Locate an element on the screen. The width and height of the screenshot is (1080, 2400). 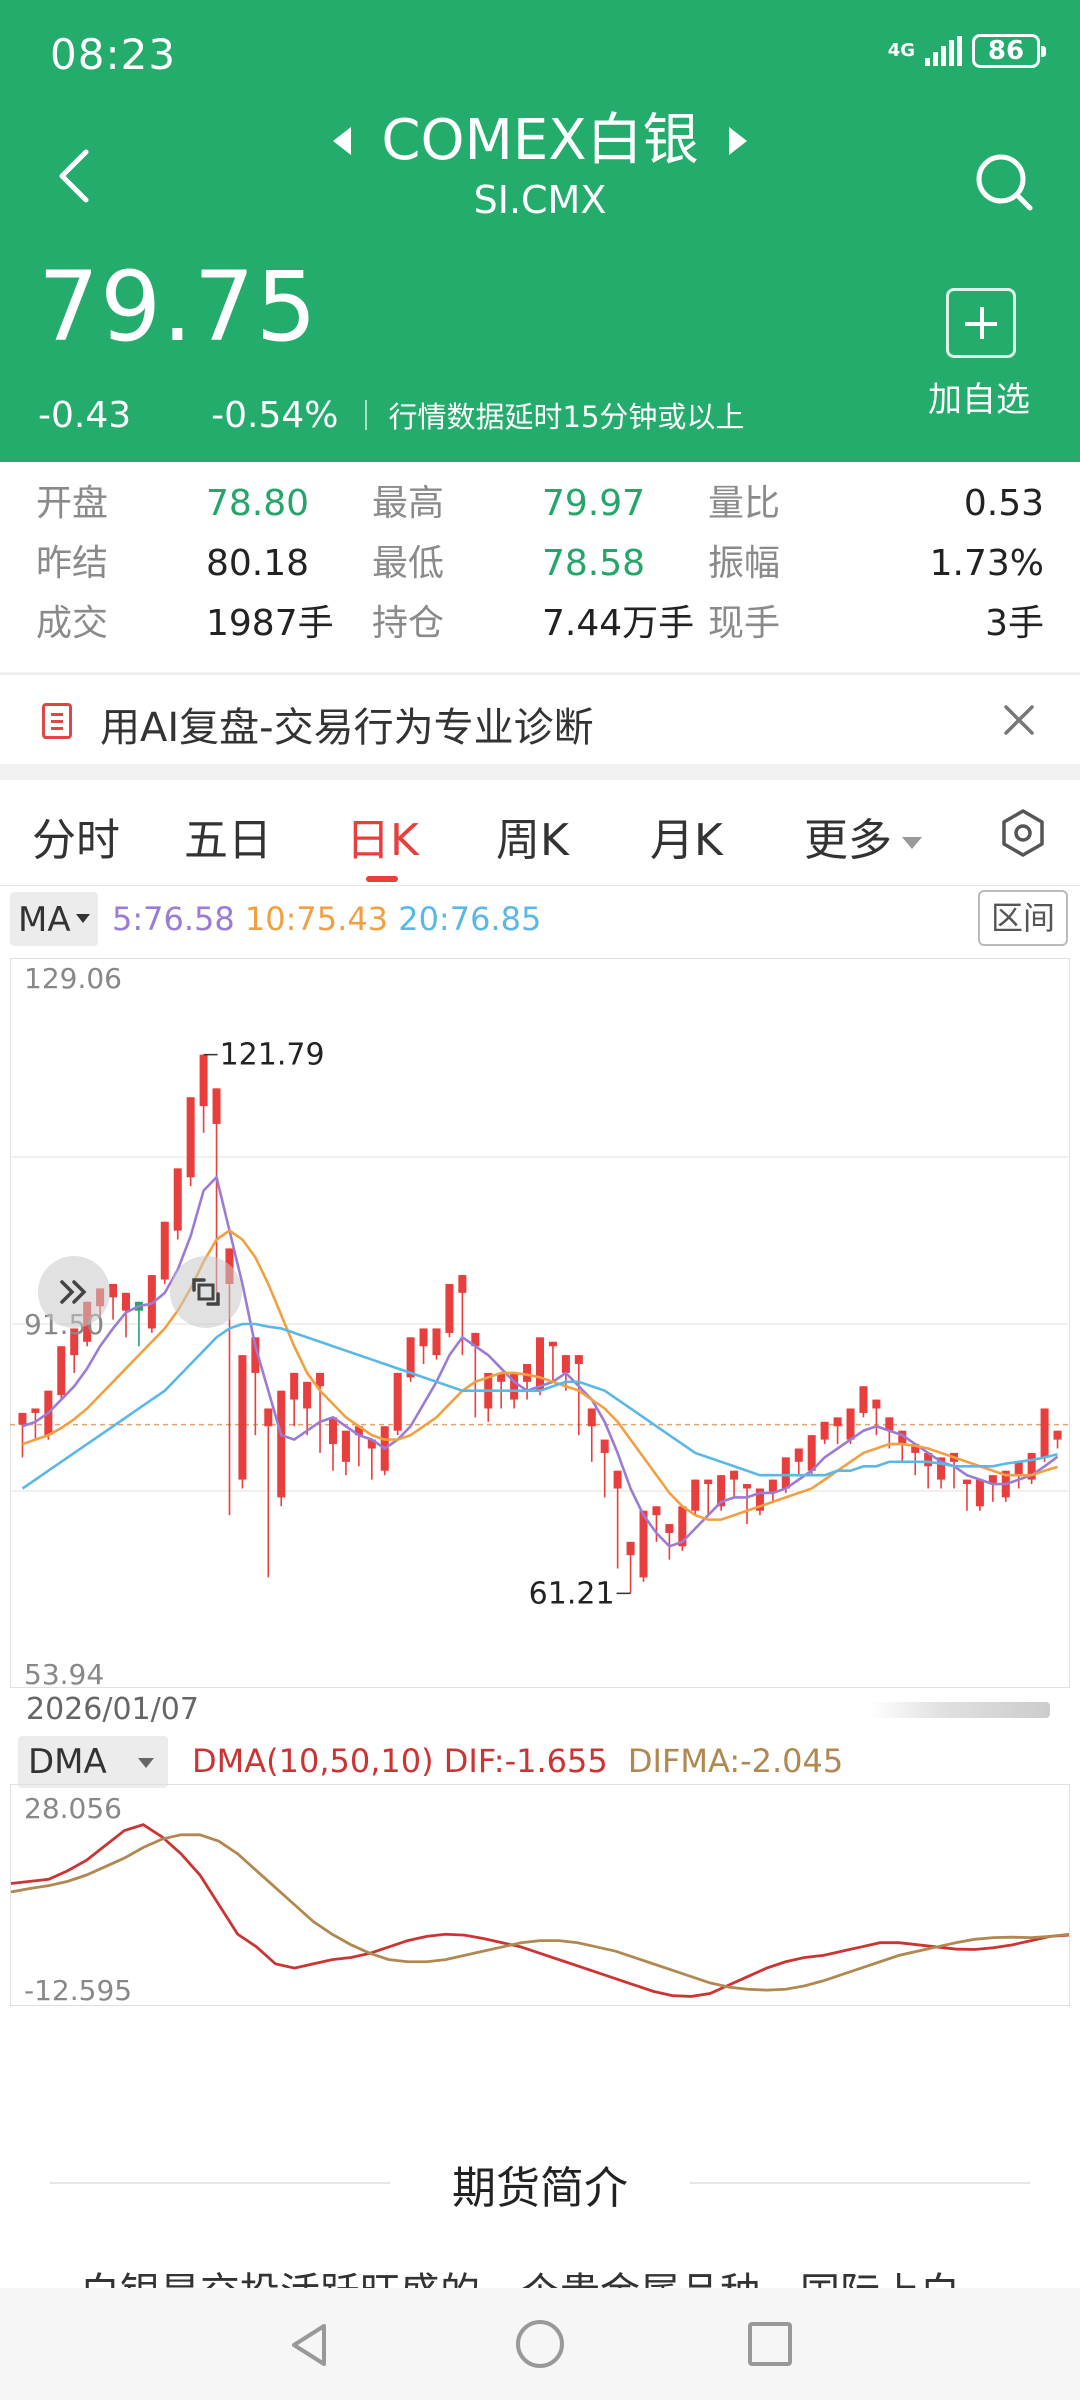
add-watchlist-label: 加自选 is located at coordinates (979, 396).